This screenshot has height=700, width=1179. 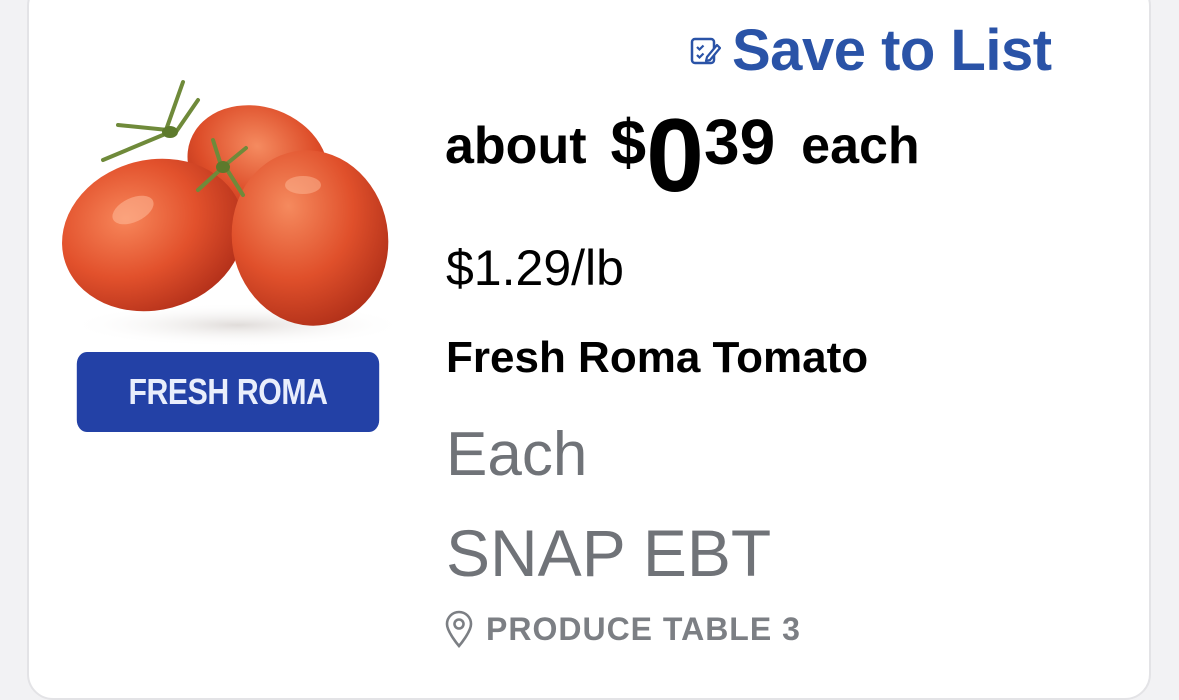 I want to click on save-to-list-label: Save to List, so click(x=892, y=50).